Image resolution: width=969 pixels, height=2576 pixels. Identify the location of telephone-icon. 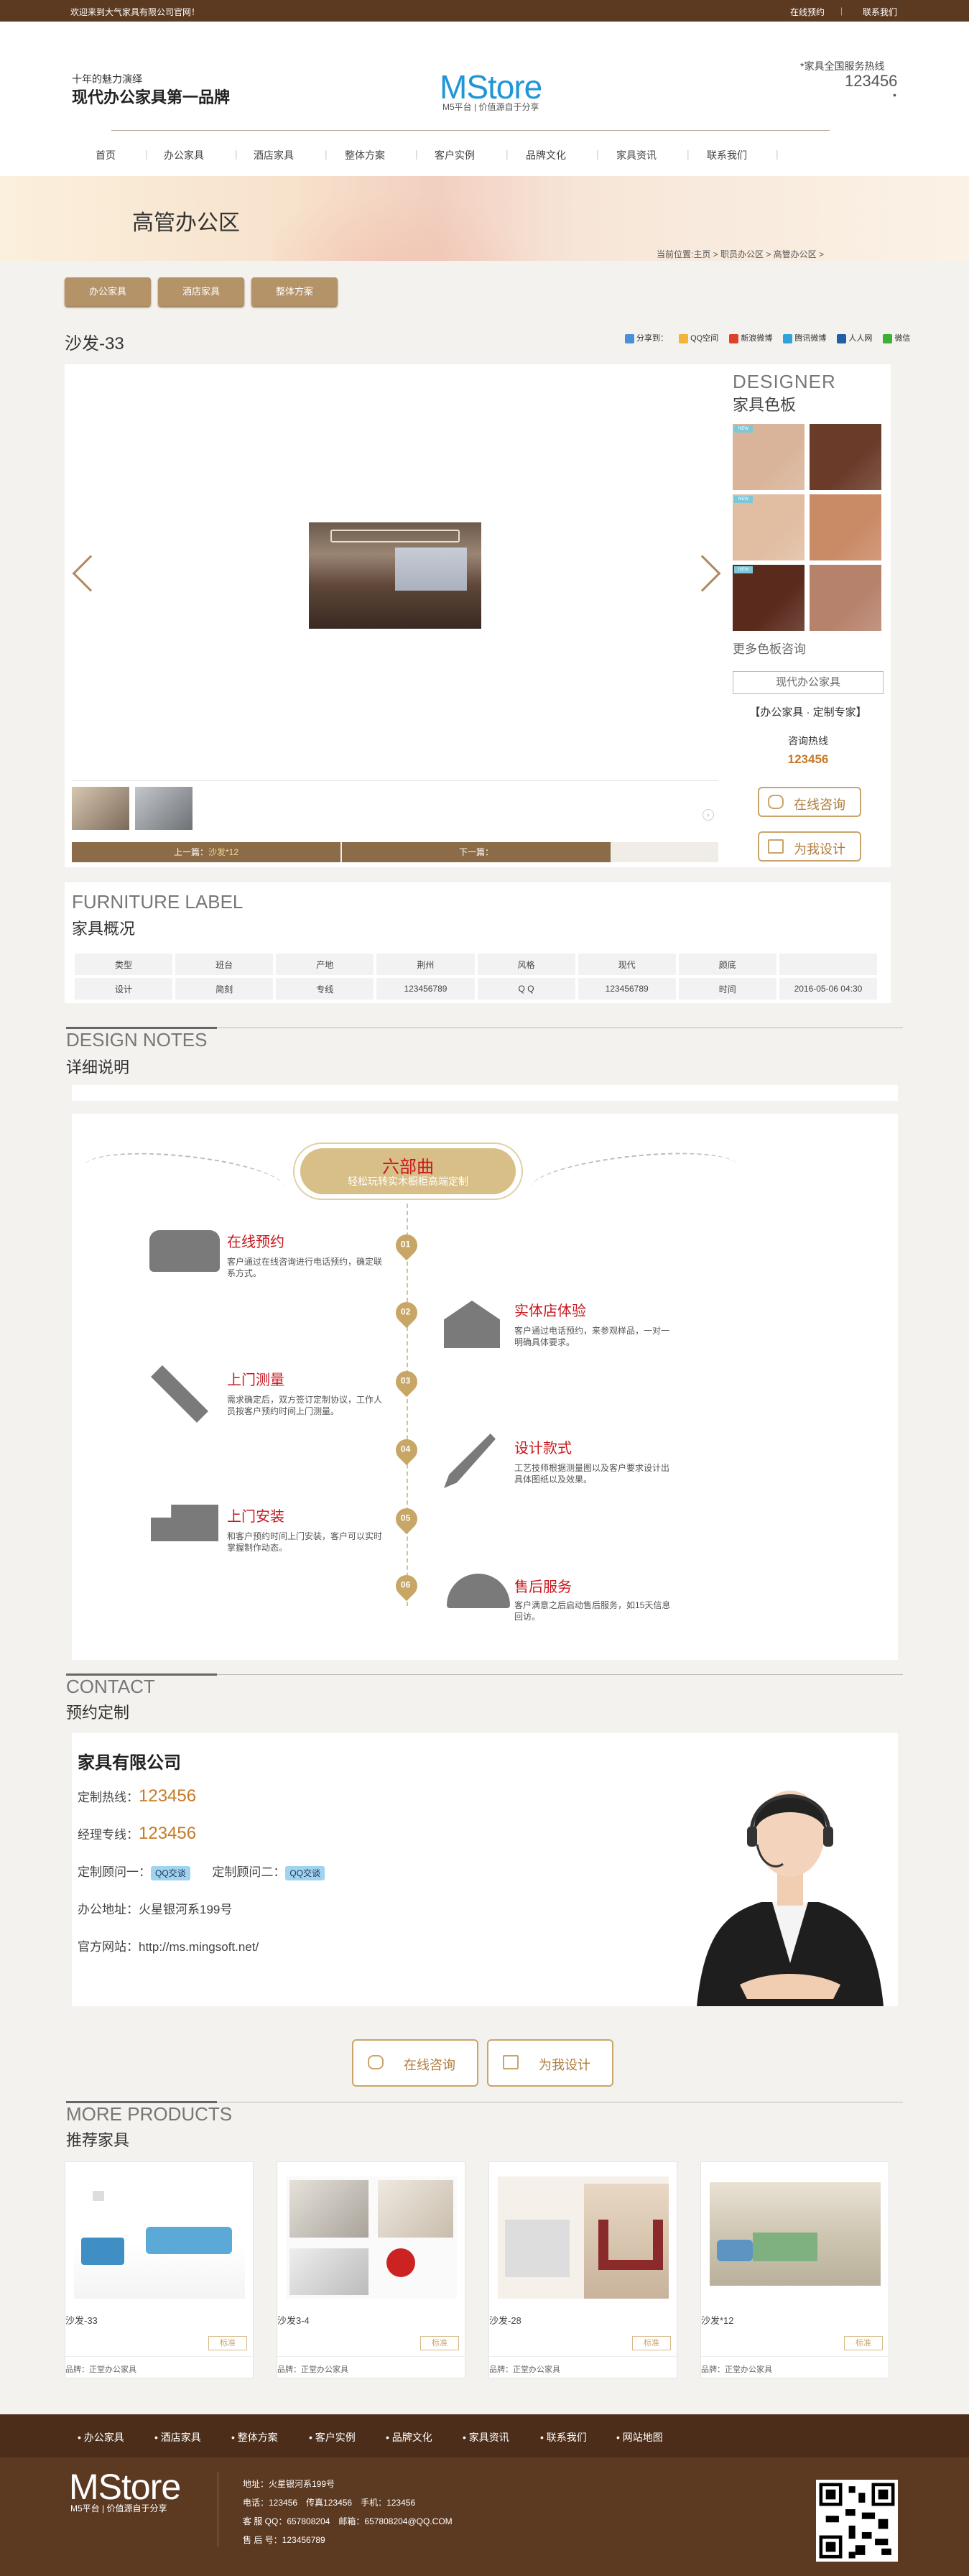
(184, 1251).